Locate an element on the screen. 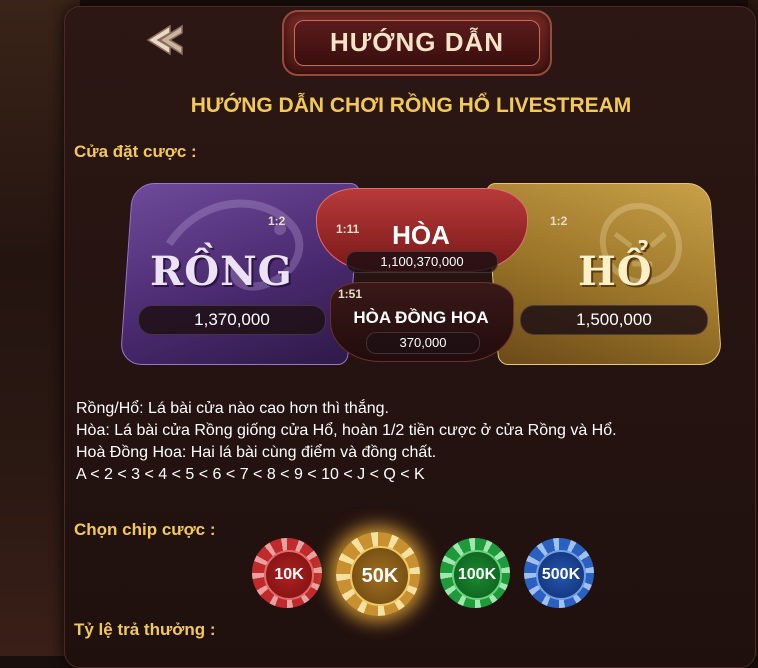 The image size is (758, 668). chip-10k: 10K is located at coordinates (287, 573).